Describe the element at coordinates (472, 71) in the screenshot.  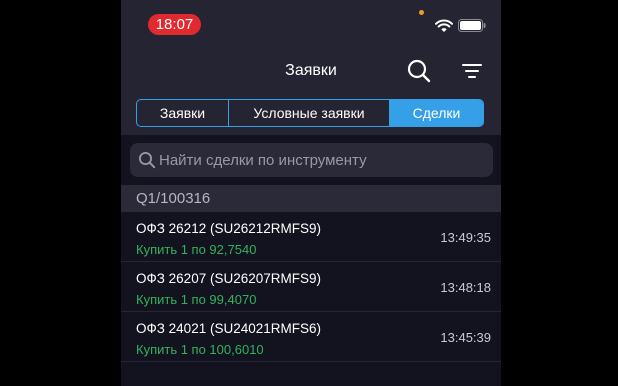
I see `filter-icon` at that location.